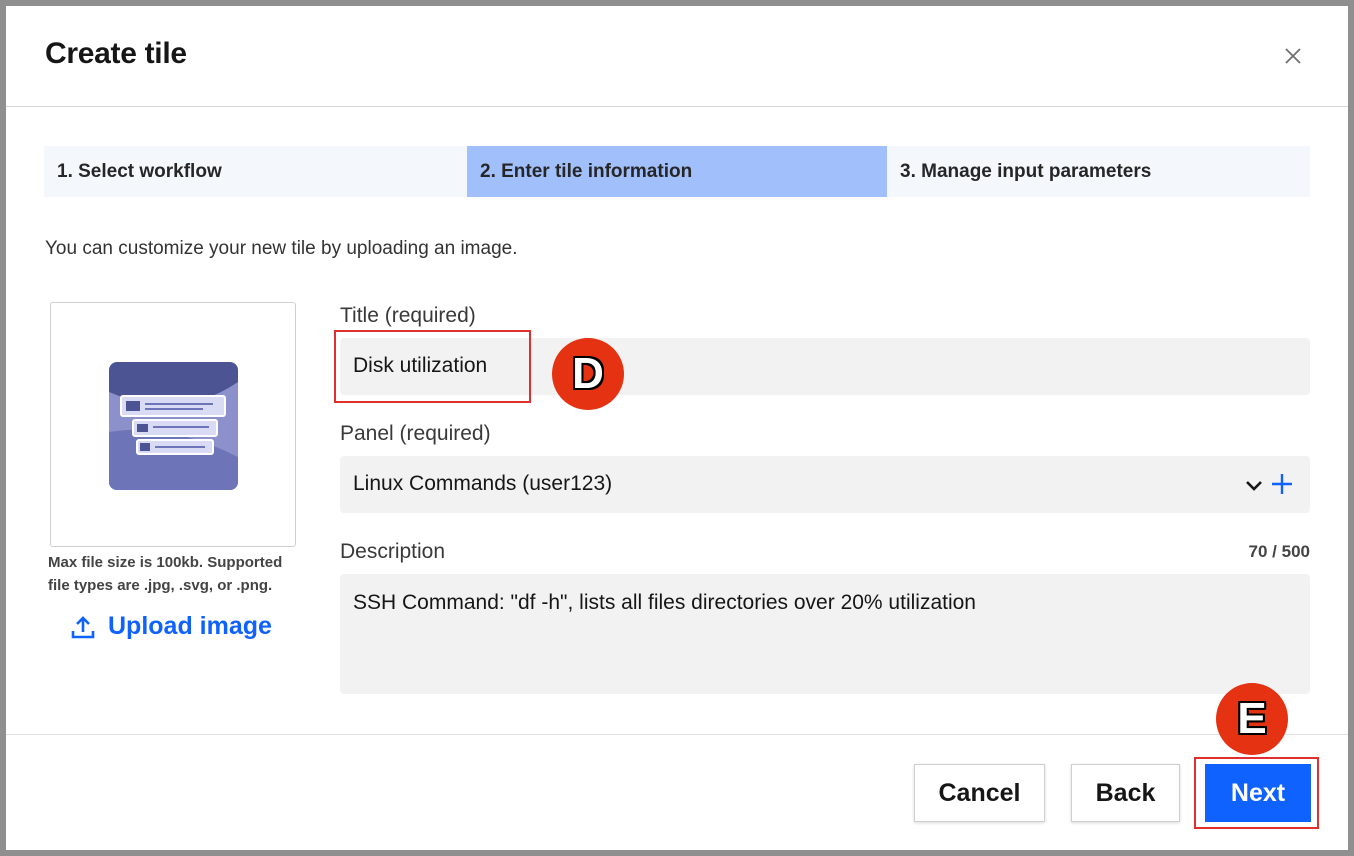 The image size is (1354, 856). Describe the element at coordinates (1254, 485) in the screenshot. I see `chevron-down-icon` at that location.